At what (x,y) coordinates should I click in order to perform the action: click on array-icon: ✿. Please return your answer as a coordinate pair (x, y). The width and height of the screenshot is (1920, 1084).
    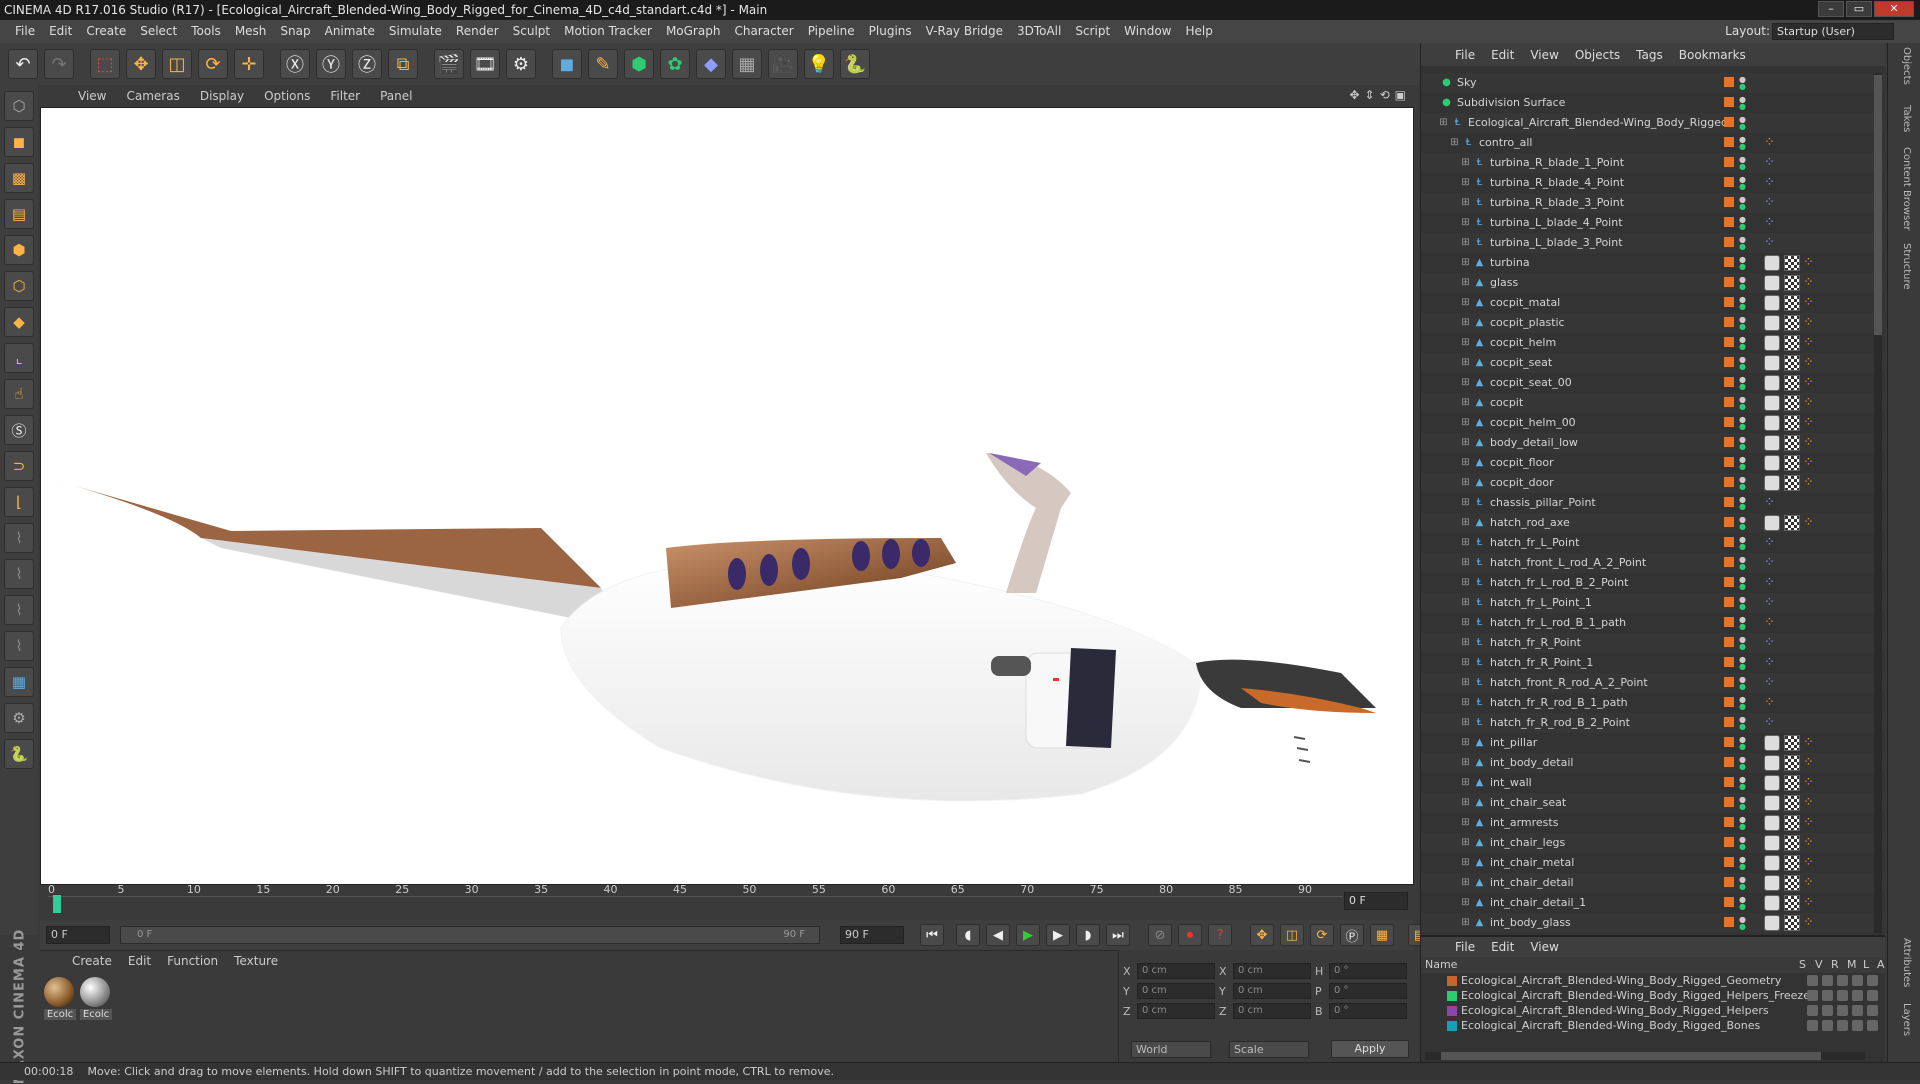
    Looking at the image, I should click on (675, 64).